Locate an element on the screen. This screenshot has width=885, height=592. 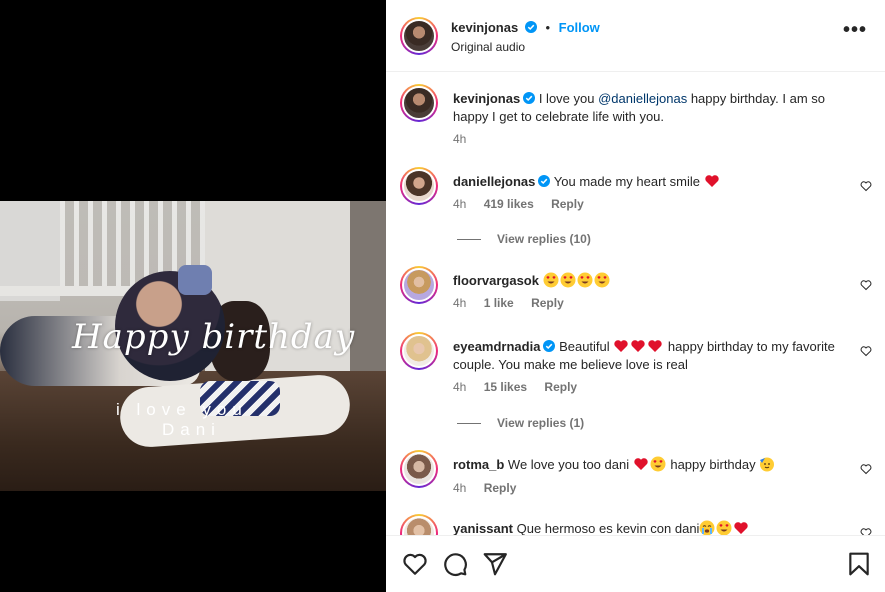
view-replies-button: View replies (10) is located at coordinates (524, 239).